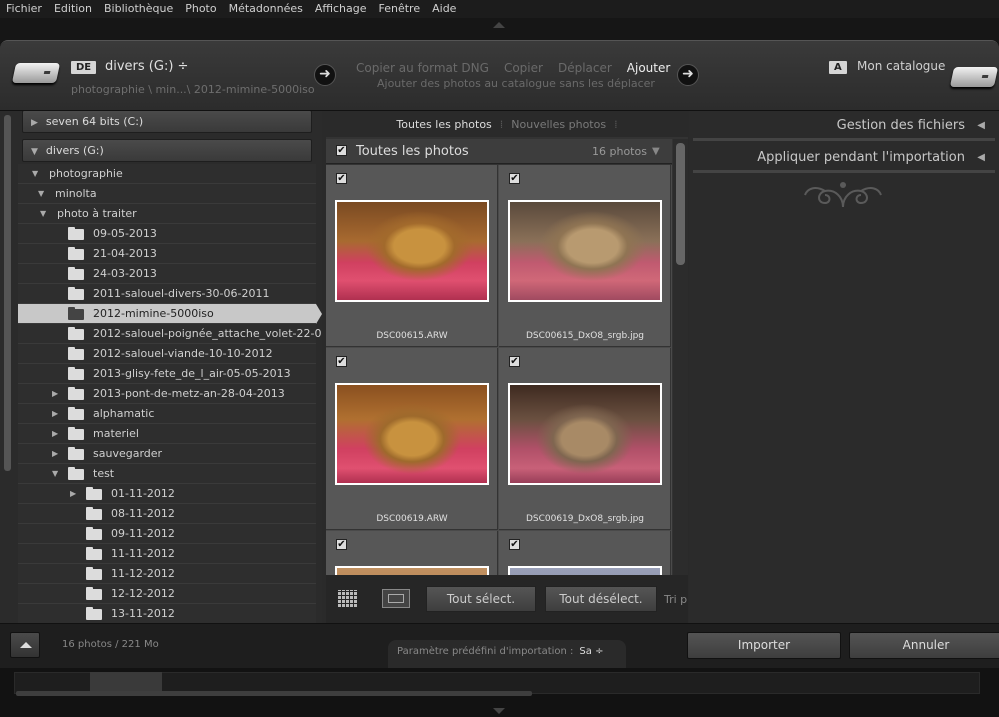 The image size is (999, 717). What do you see at coordinates (167, 534) in the screenshot?
I see `folder-tree-item: 09-11-2012` at bounding box center [167, 534].